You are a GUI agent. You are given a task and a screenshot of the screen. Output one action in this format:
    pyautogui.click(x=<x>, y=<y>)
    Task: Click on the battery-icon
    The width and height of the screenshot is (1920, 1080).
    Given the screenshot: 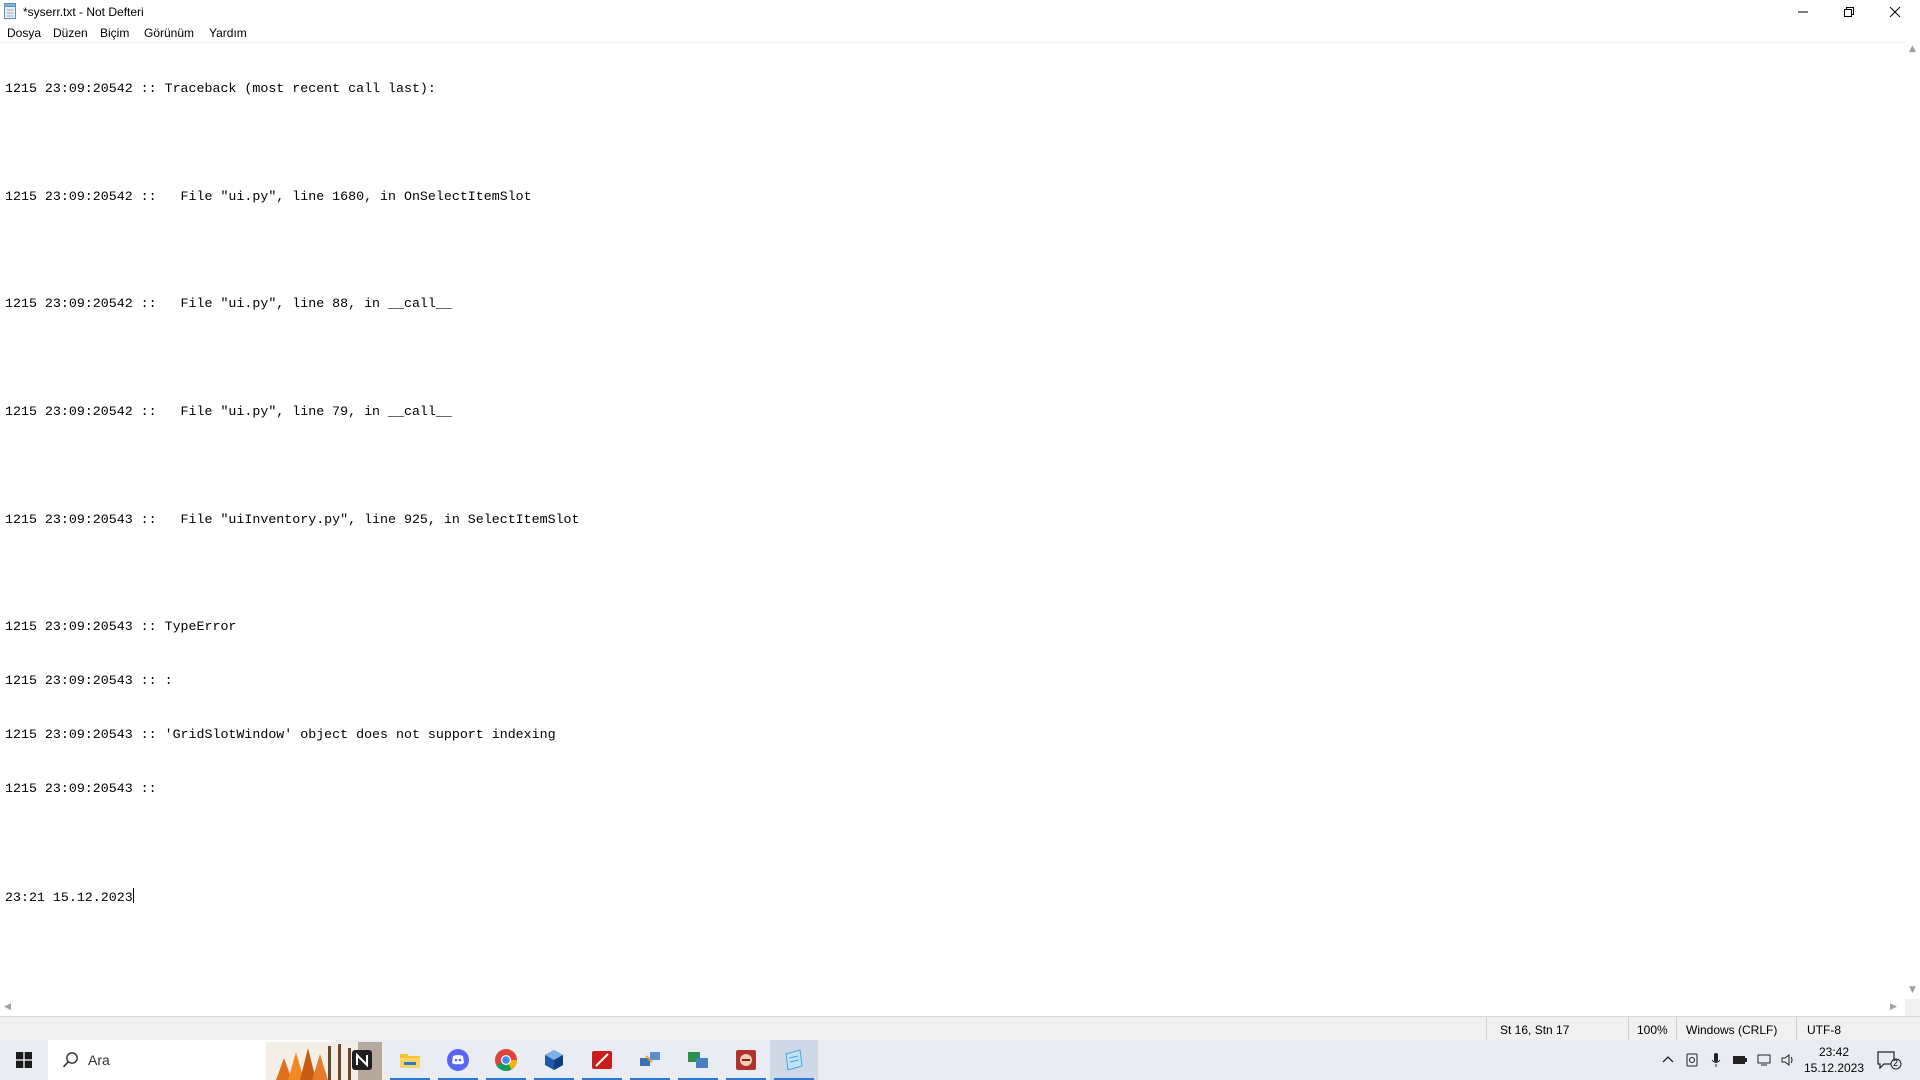 What is the action you would take?
    pyautogui.click(x=1740, y=1060)
    